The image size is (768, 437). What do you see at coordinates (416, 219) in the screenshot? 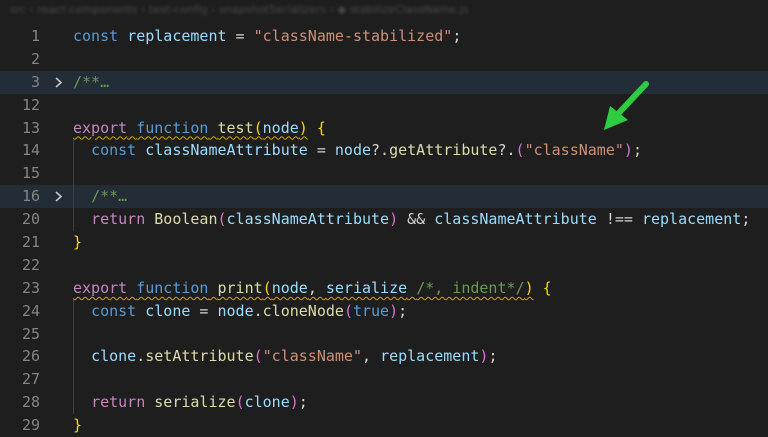
I see `code-token: &&` at bounding box center [416, 219].